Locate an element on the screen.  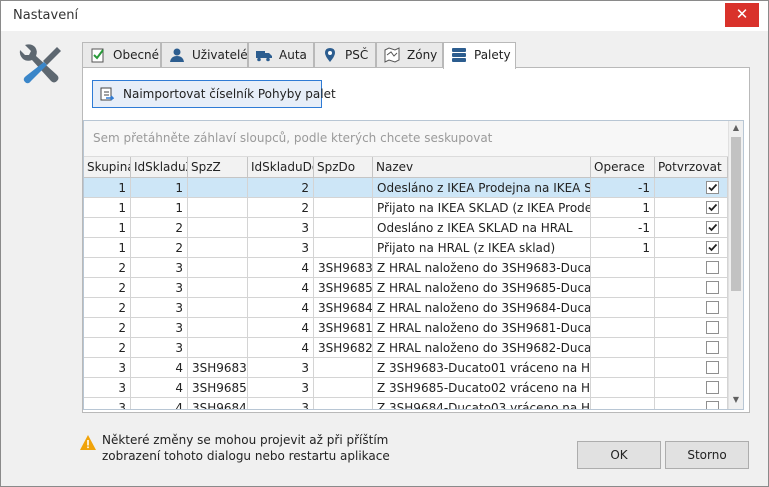
cell-nazev: Z HRAL naloženo do 3SH9681-Ducato04 is located at coordinates (482, 328).